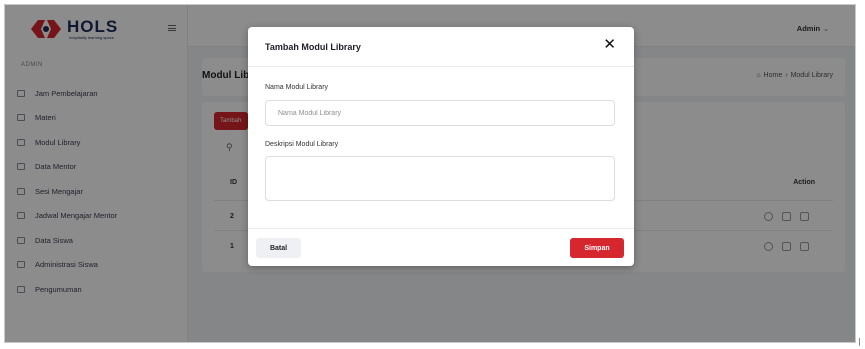 The height and width of the screenshot is (349, 865). I want to click on modal-footer: Batal Simpan, so click(441, 247).